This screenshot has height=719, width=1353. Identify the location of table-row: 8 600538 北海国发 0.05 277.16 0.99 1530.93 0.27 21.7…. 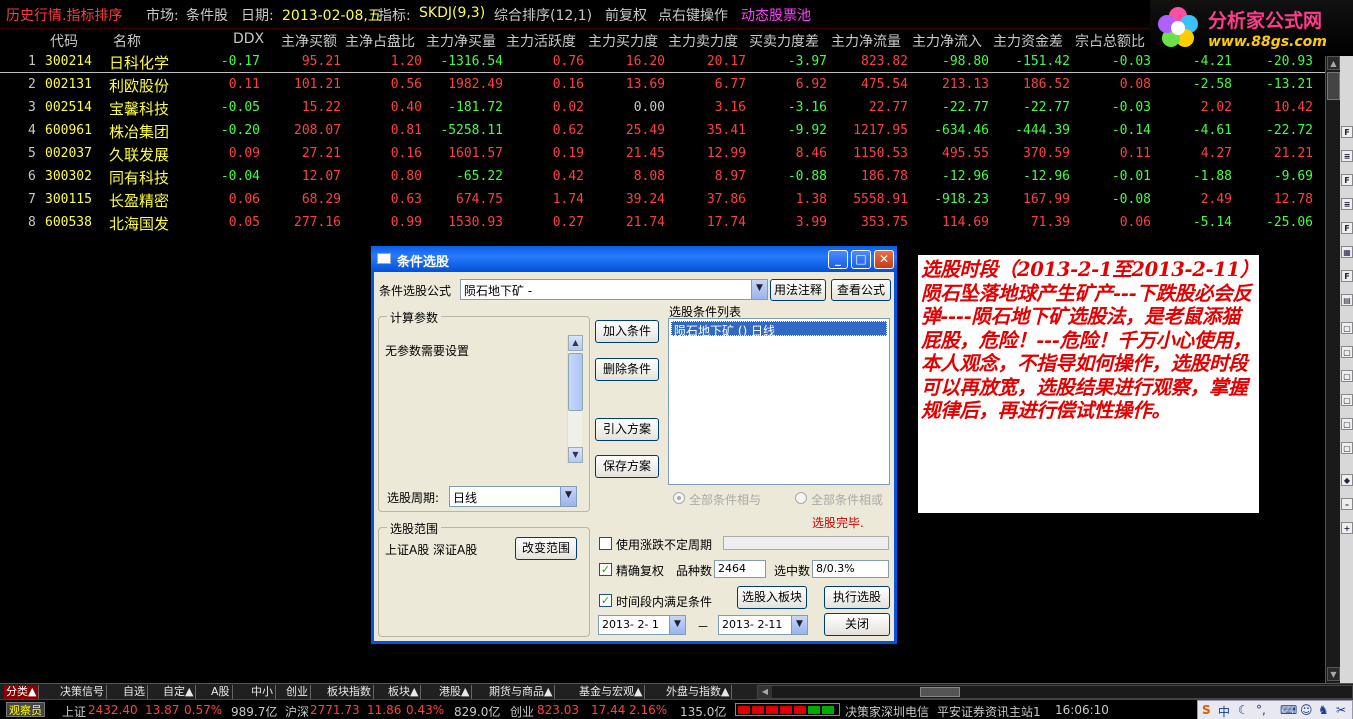
(662, 223).